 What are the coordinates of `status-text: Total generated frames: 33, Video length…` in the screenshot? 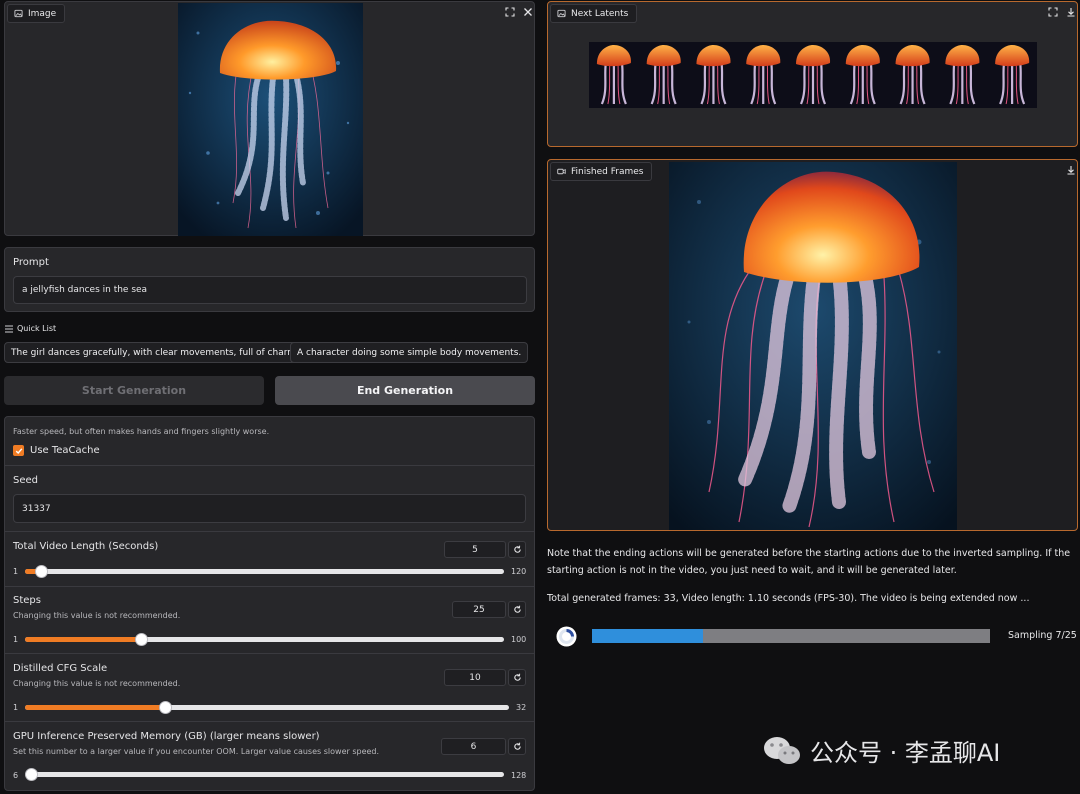 It's located at (788, 598).